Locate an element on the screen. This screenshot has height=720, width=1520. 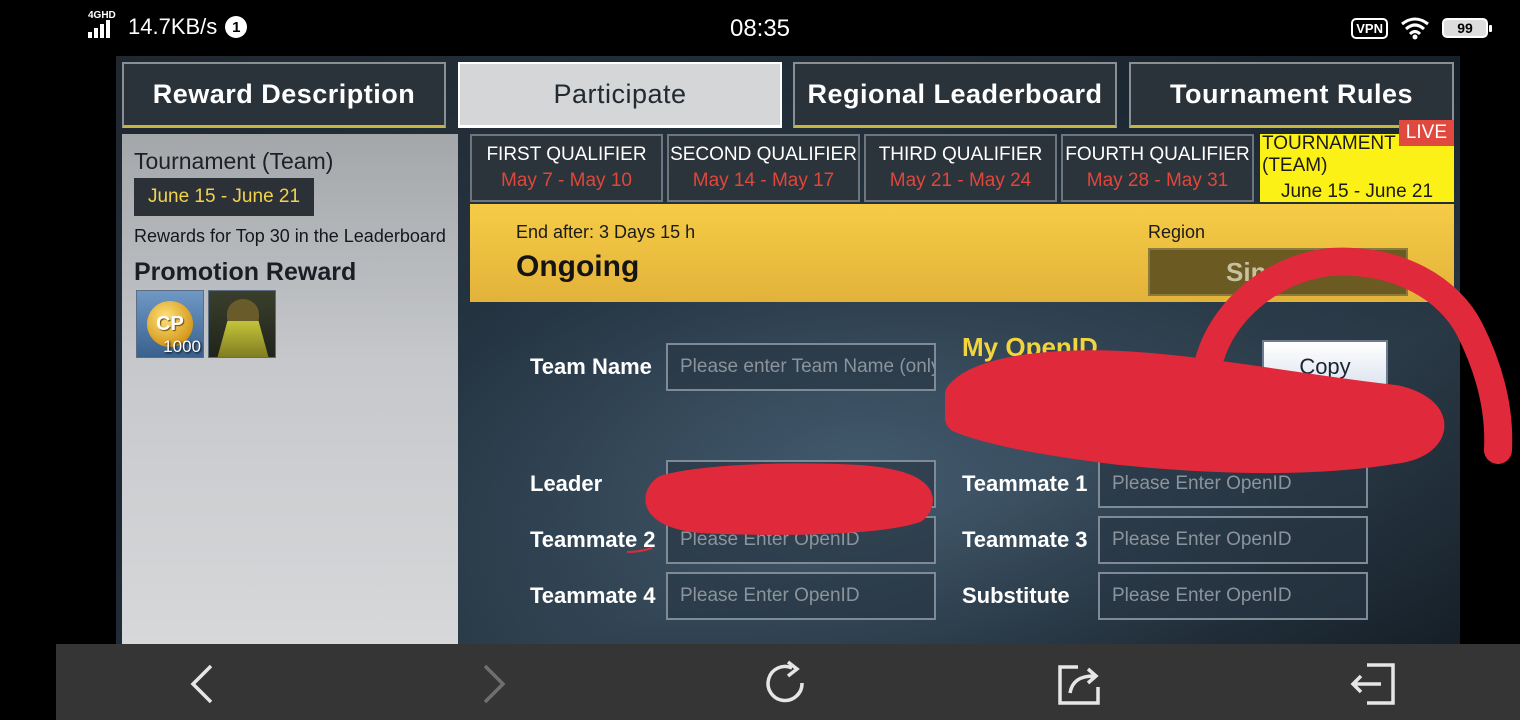
stage-tab-first-qualifier: FIRST QUALIFIER May 7 - May 10 is located at coordinates (566, 168).